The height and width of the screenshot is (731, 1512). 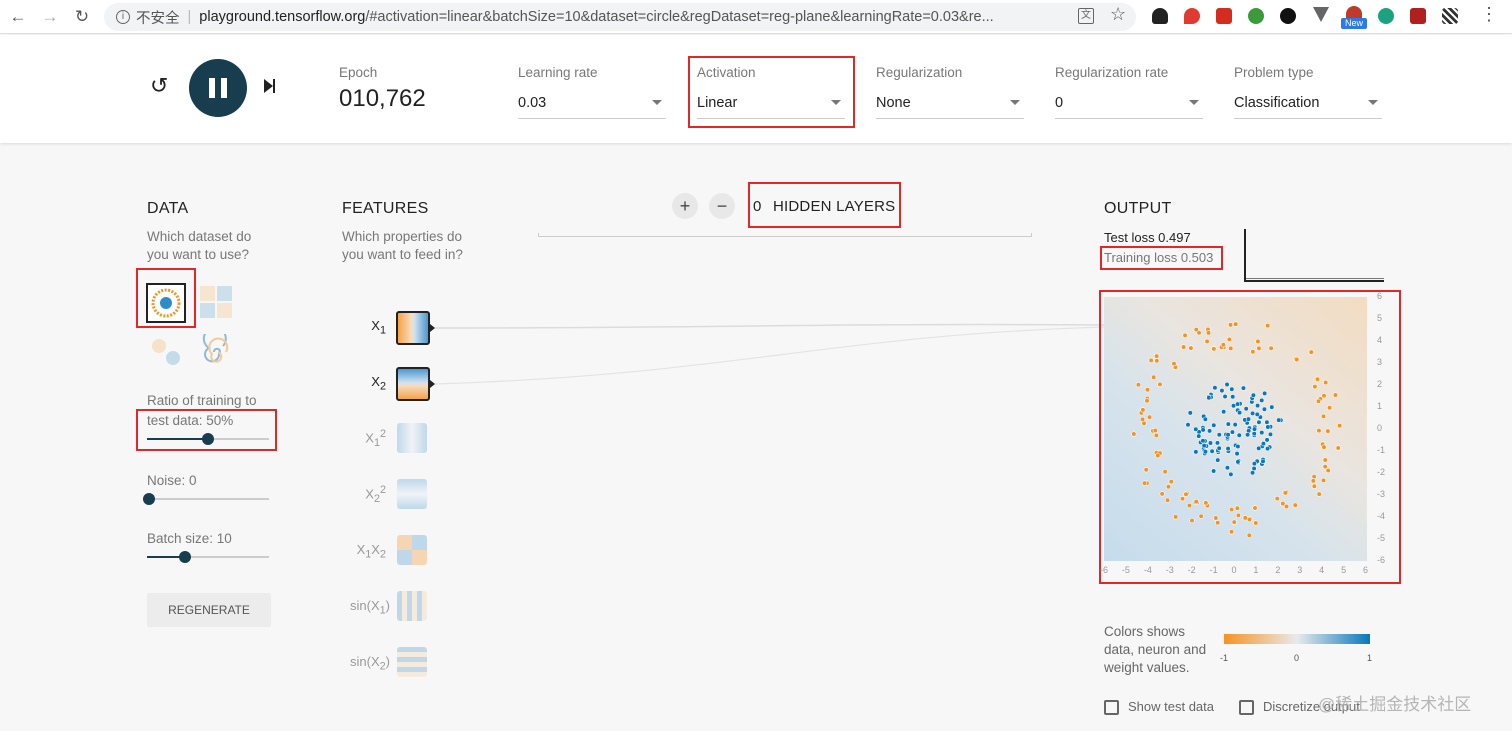 I want to click on remove-layer-button: −, so click(x=722, y=206).